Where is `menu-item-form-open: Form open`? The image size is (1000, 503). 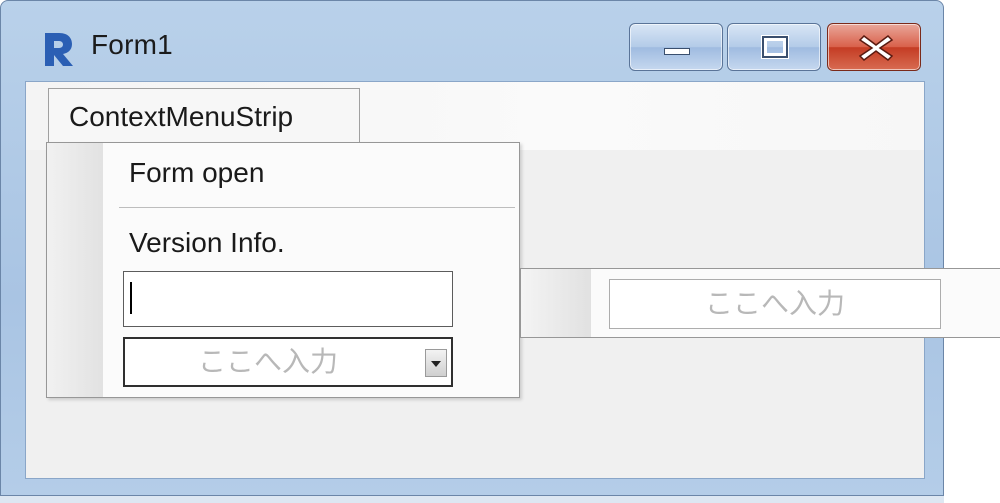
menu-item-form-open: Form open is located at coordinates (196, 173).